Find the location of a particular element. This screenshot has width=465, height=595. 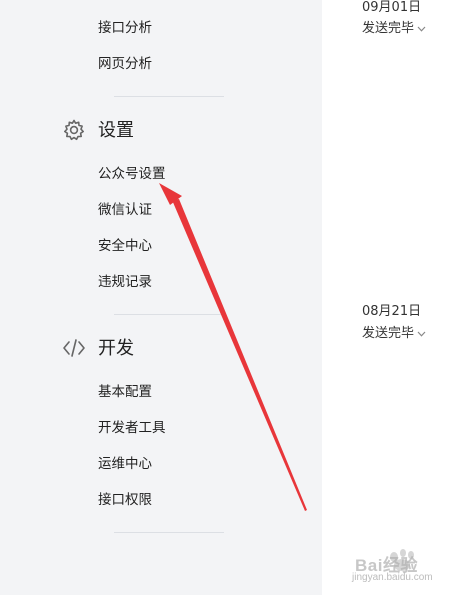

sidebar-item-api-analysis: 接口分析 is located at coordinates (125, 28).